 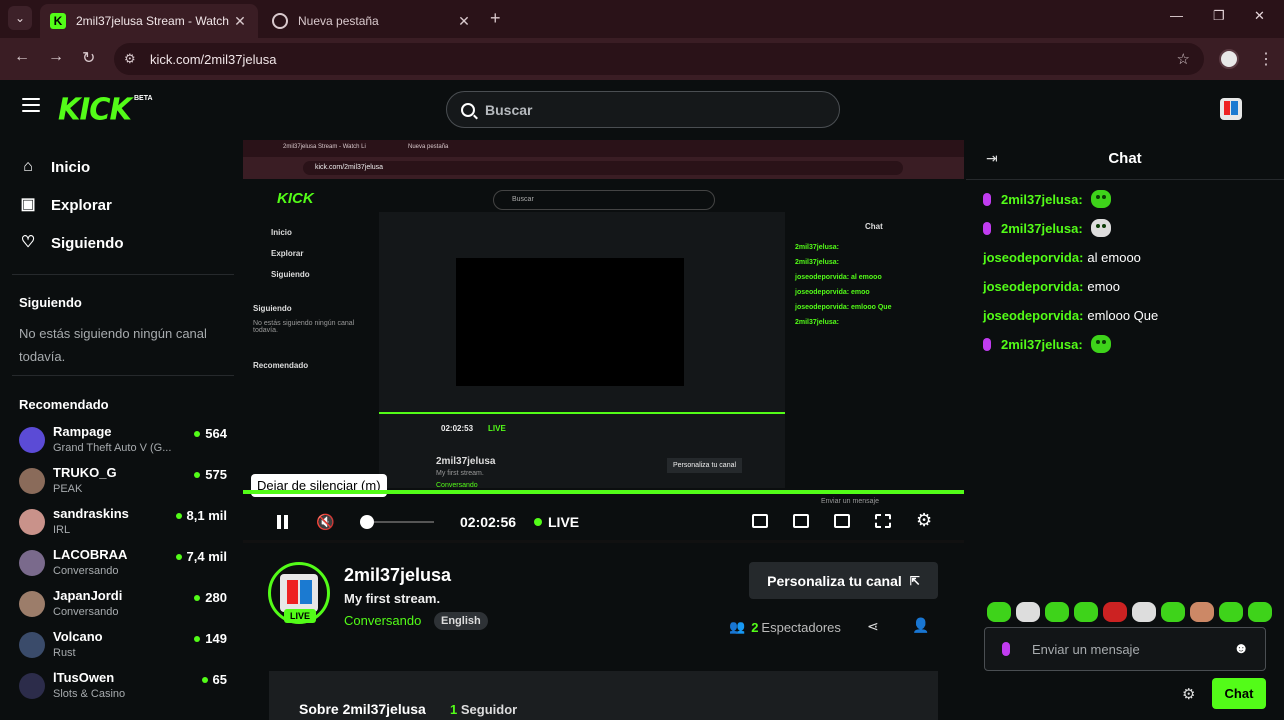 What do you see at coordinates (31, 105) in the screenshot?
I see `hamburger-menu-icon` at bounding box center [31, 105].